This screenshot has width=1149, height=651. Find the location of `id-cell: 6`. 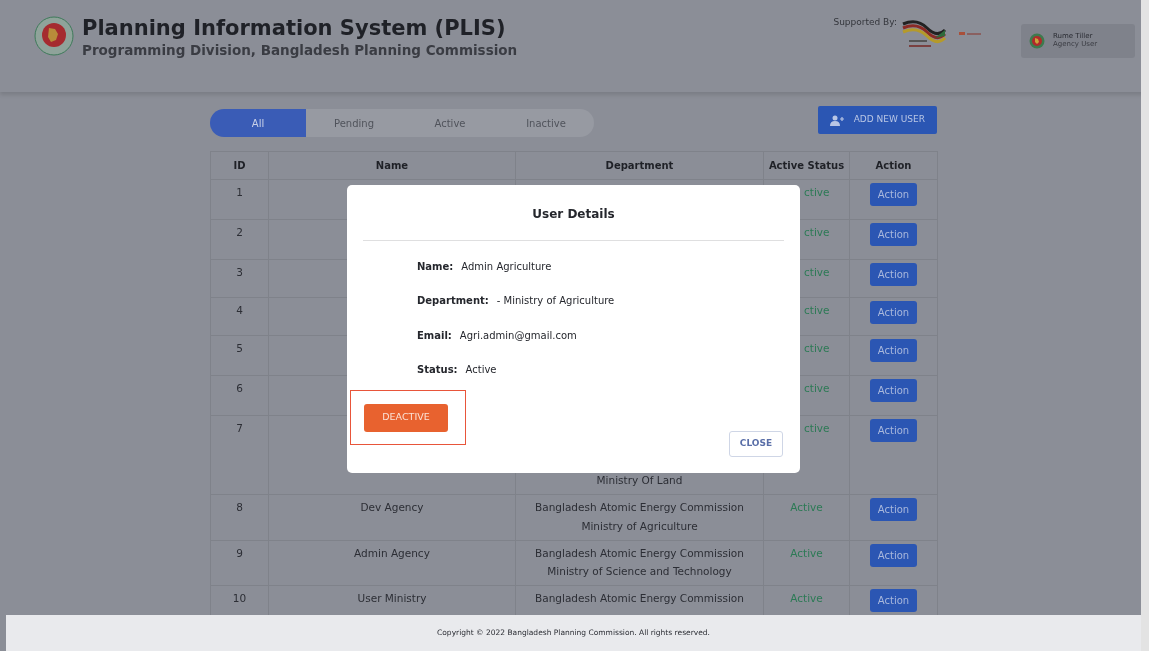

id-cell: 6 is located at coordinates (239, 395).